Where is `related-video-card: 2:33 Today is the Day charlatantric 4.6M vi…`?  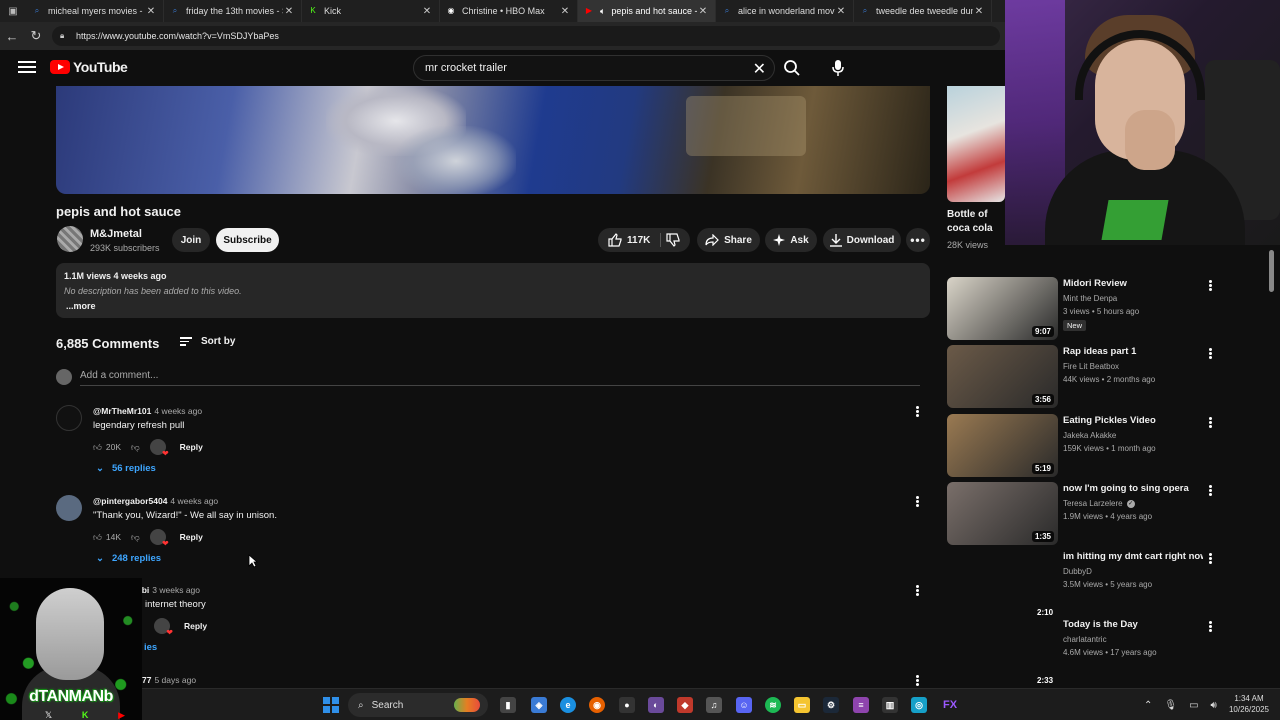 related-video-card: 2:33 Today is the Day charlatantric 4.6M vi… is located at coordinates (1081, 651).